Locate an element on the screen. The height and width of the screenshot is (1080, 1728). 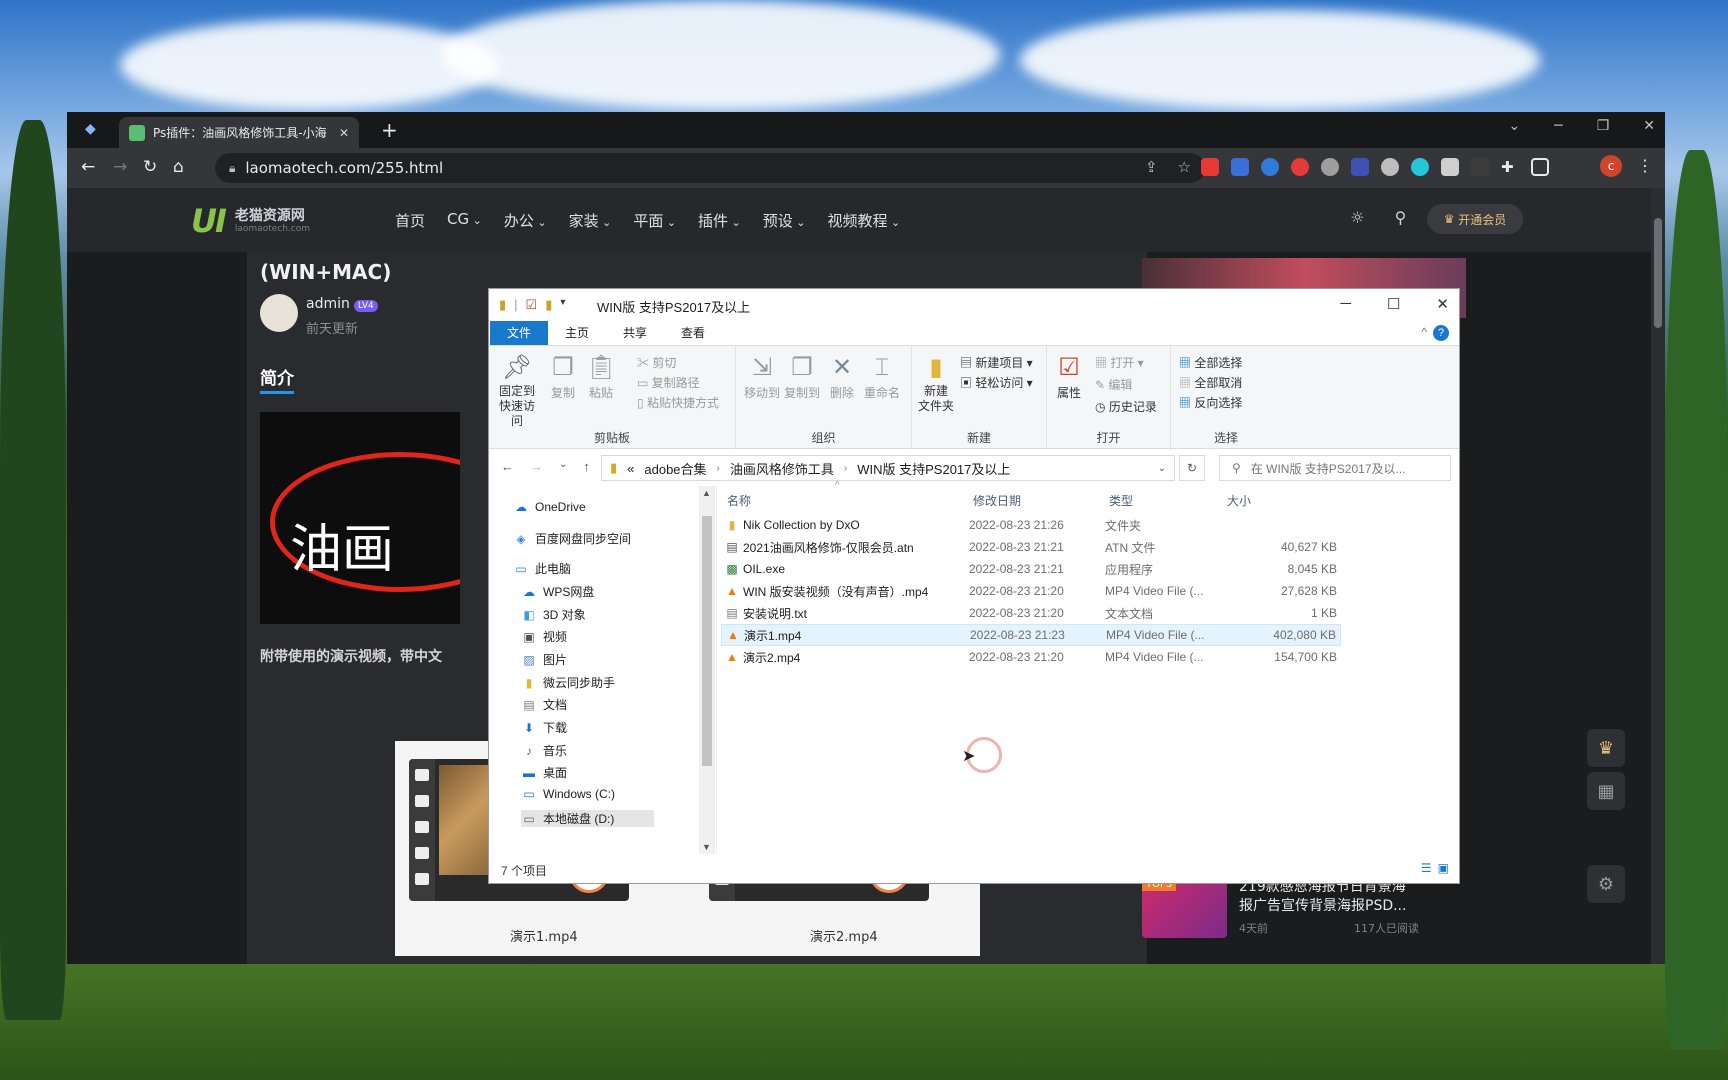
pin-quick-access-button: 📌︎ 固定到 快速访问 is located at coordinates (517, 390).